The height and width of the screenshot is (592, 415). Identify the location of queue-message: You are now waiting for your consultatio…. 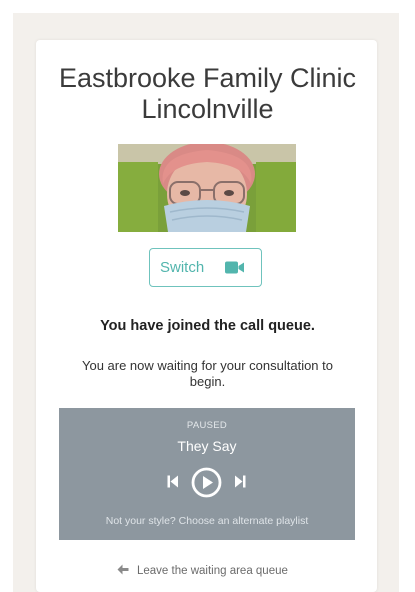
(207, 373).